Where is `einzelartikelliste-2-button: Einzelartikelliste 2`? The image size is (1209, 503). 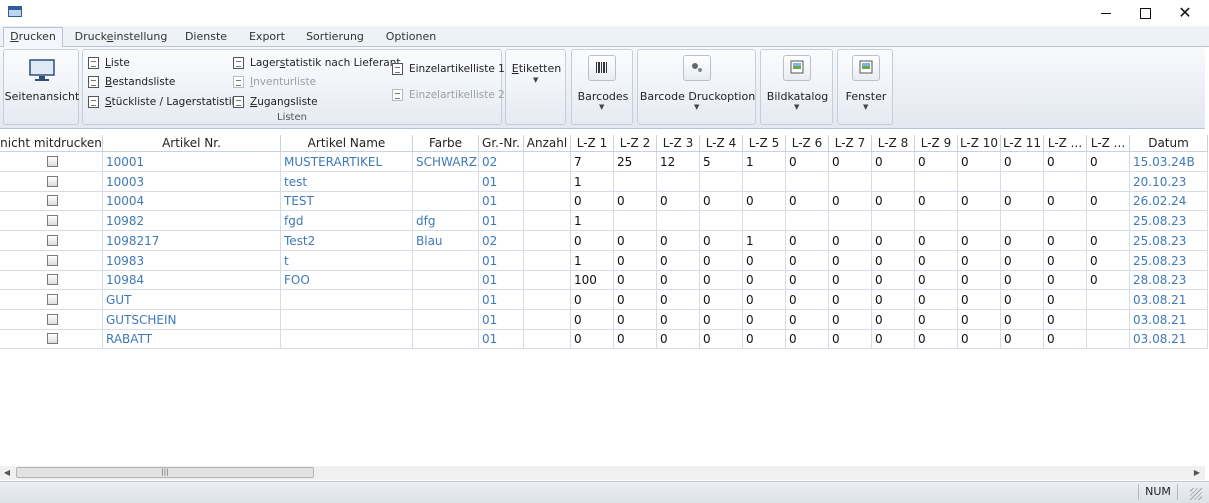
einzelartikelliste-2-button: Einzelartikelliste 2 is located at coordinates (448, 95).